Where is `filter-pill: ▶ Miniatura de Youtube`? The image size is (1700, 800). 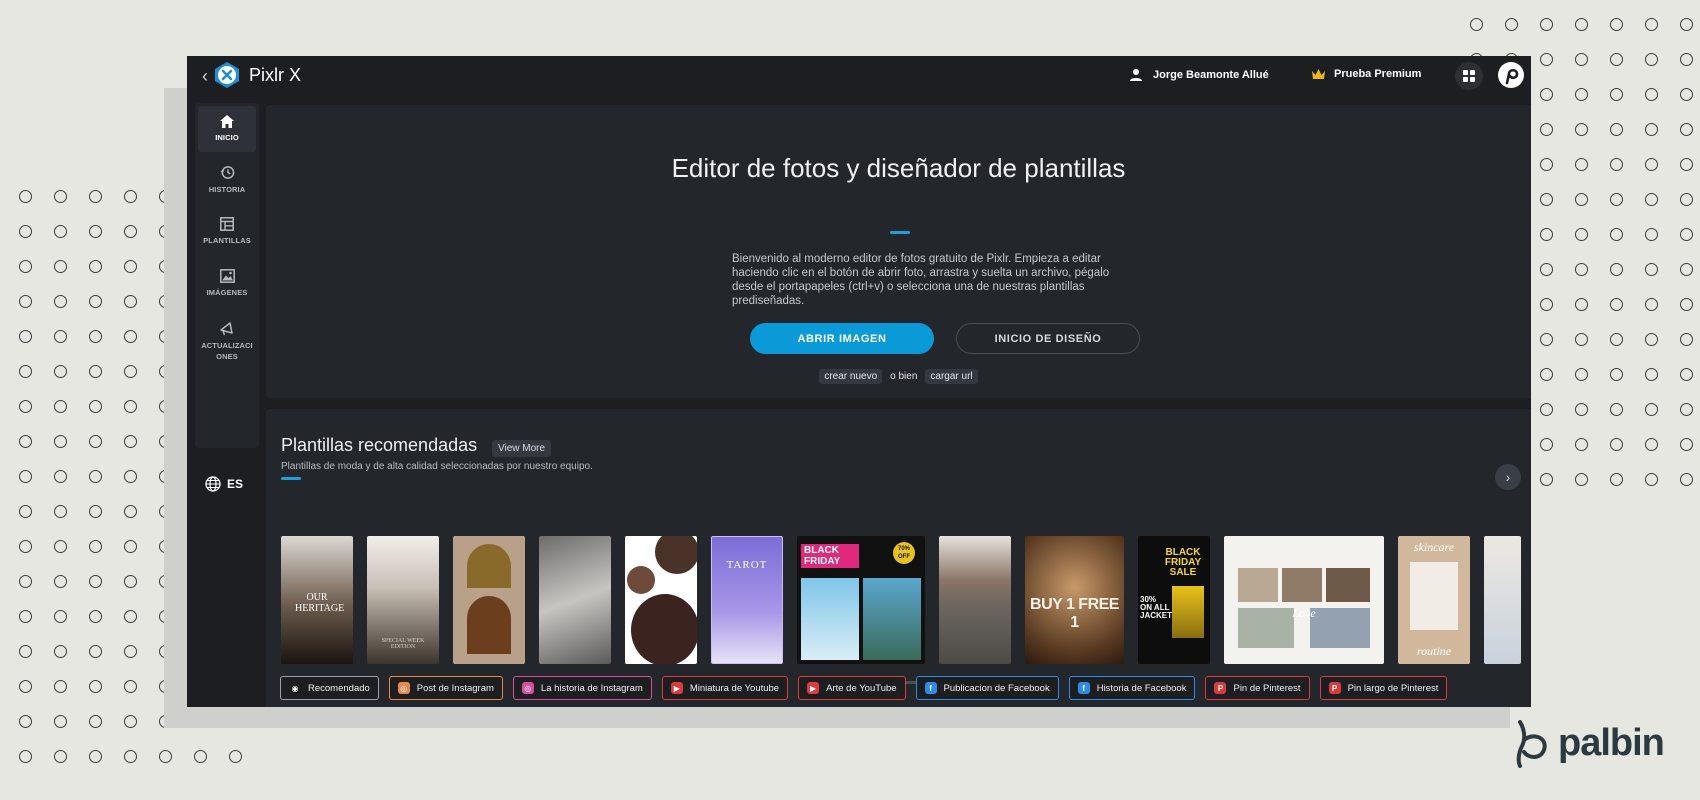
filter-pill: ▶ Miniatura de Youtube is located at coordinates (725, 688).